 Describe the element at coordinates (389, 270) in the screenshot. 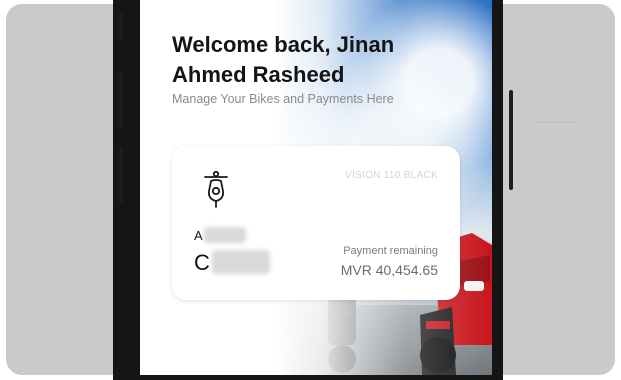

I see `payment-remaining-amount: MVR 40,454.65` at that location.